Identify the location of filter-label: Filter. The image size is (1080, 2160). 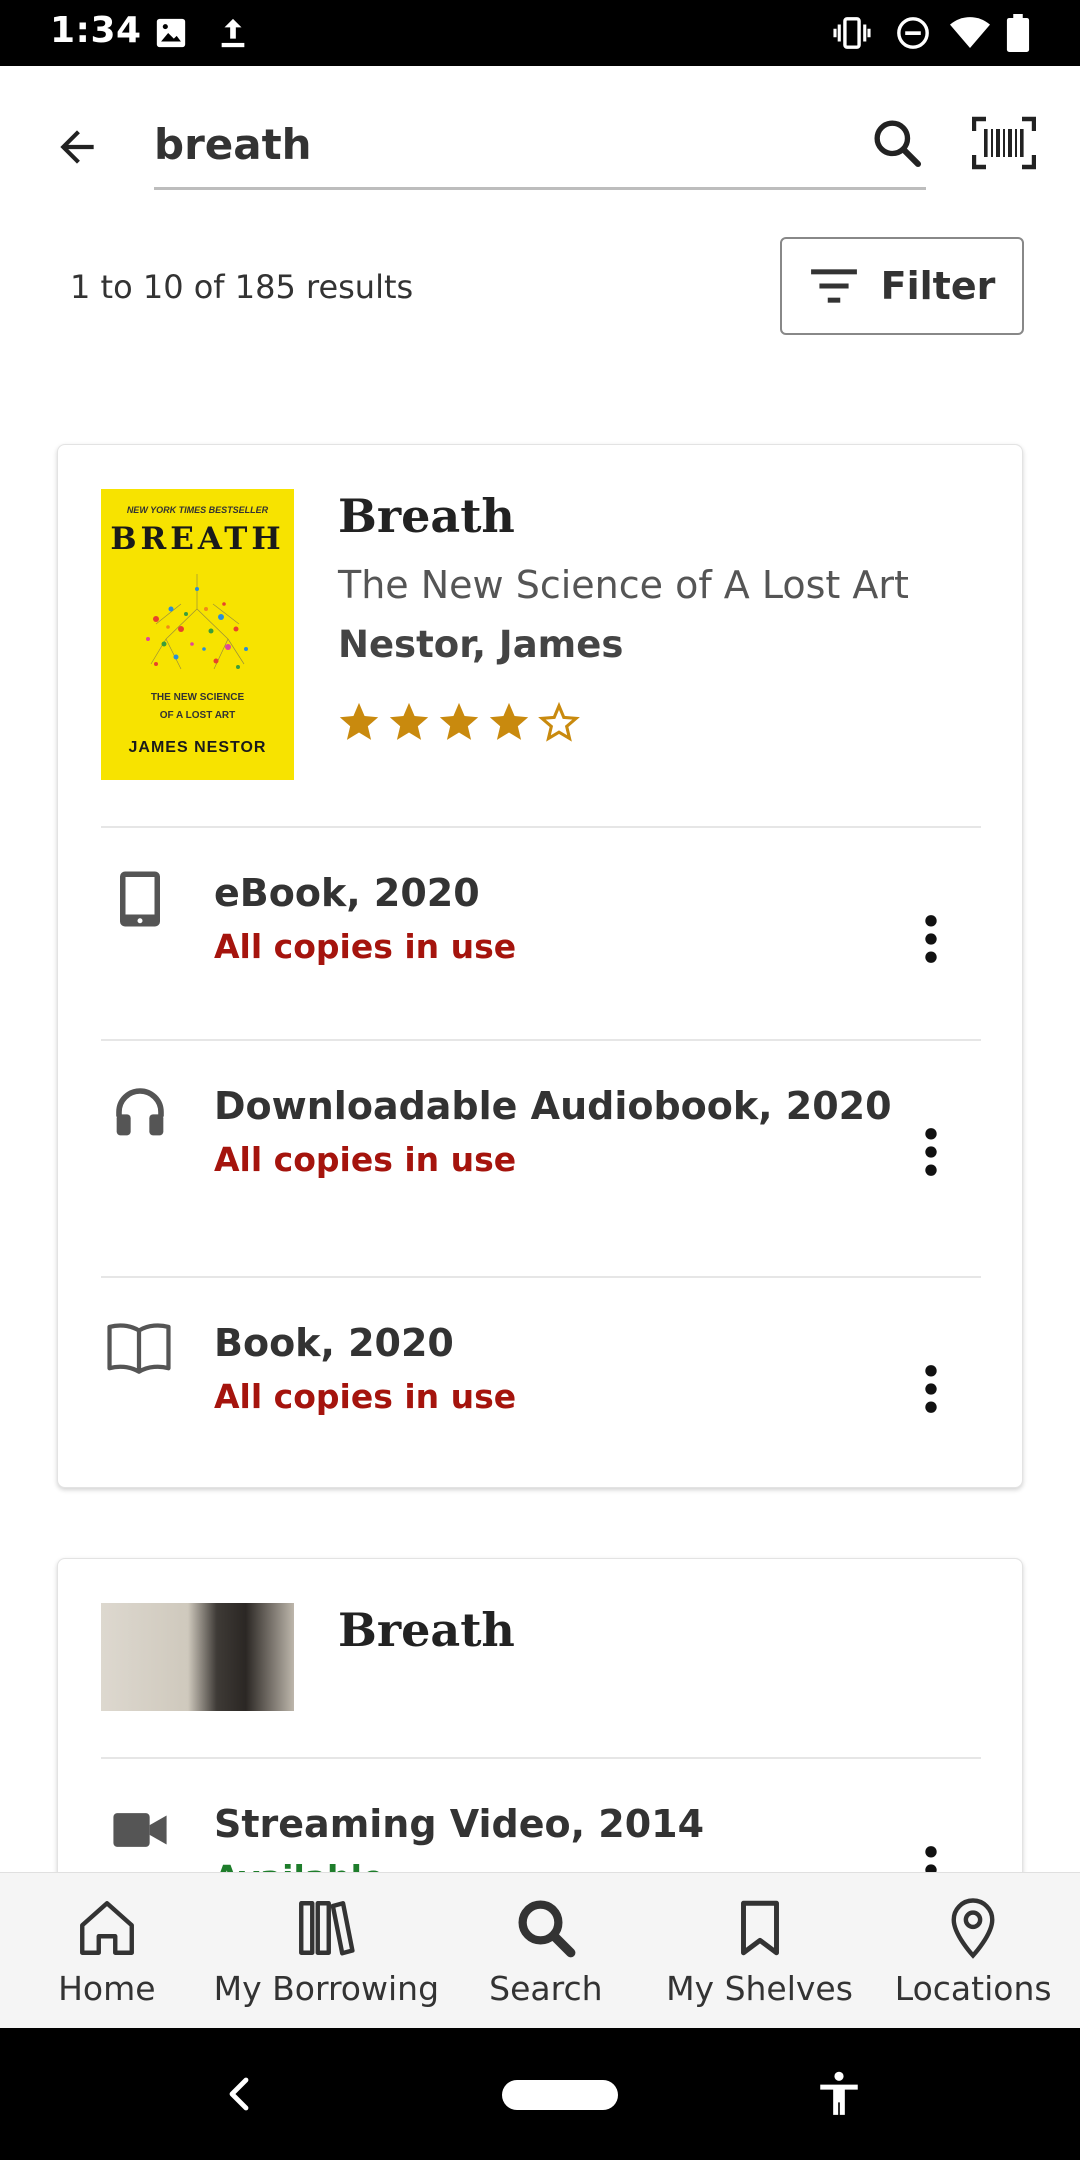
(938, 286).